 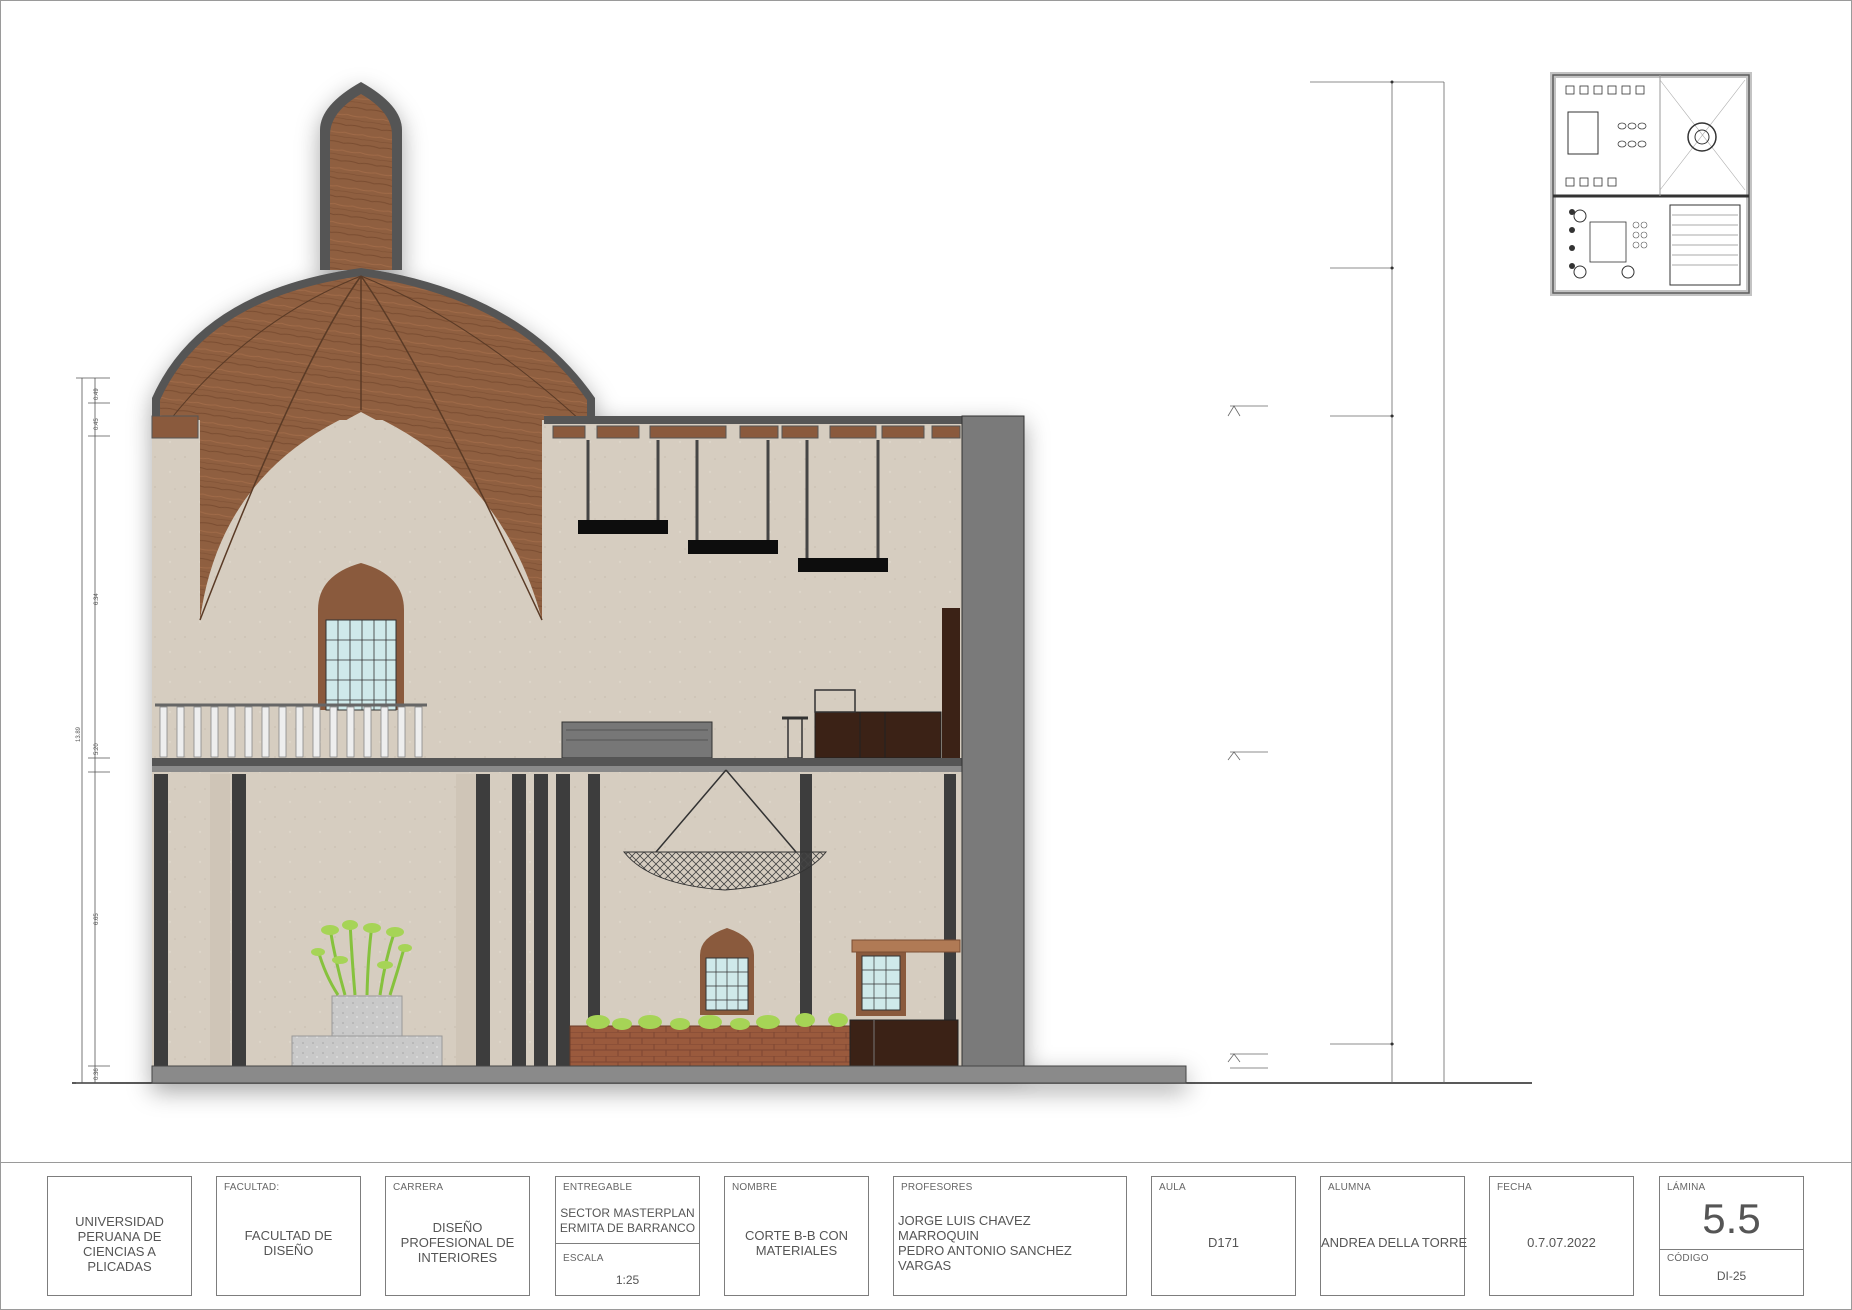 I want to click on escala-value: 1:25, so click(x=627, y=1280).